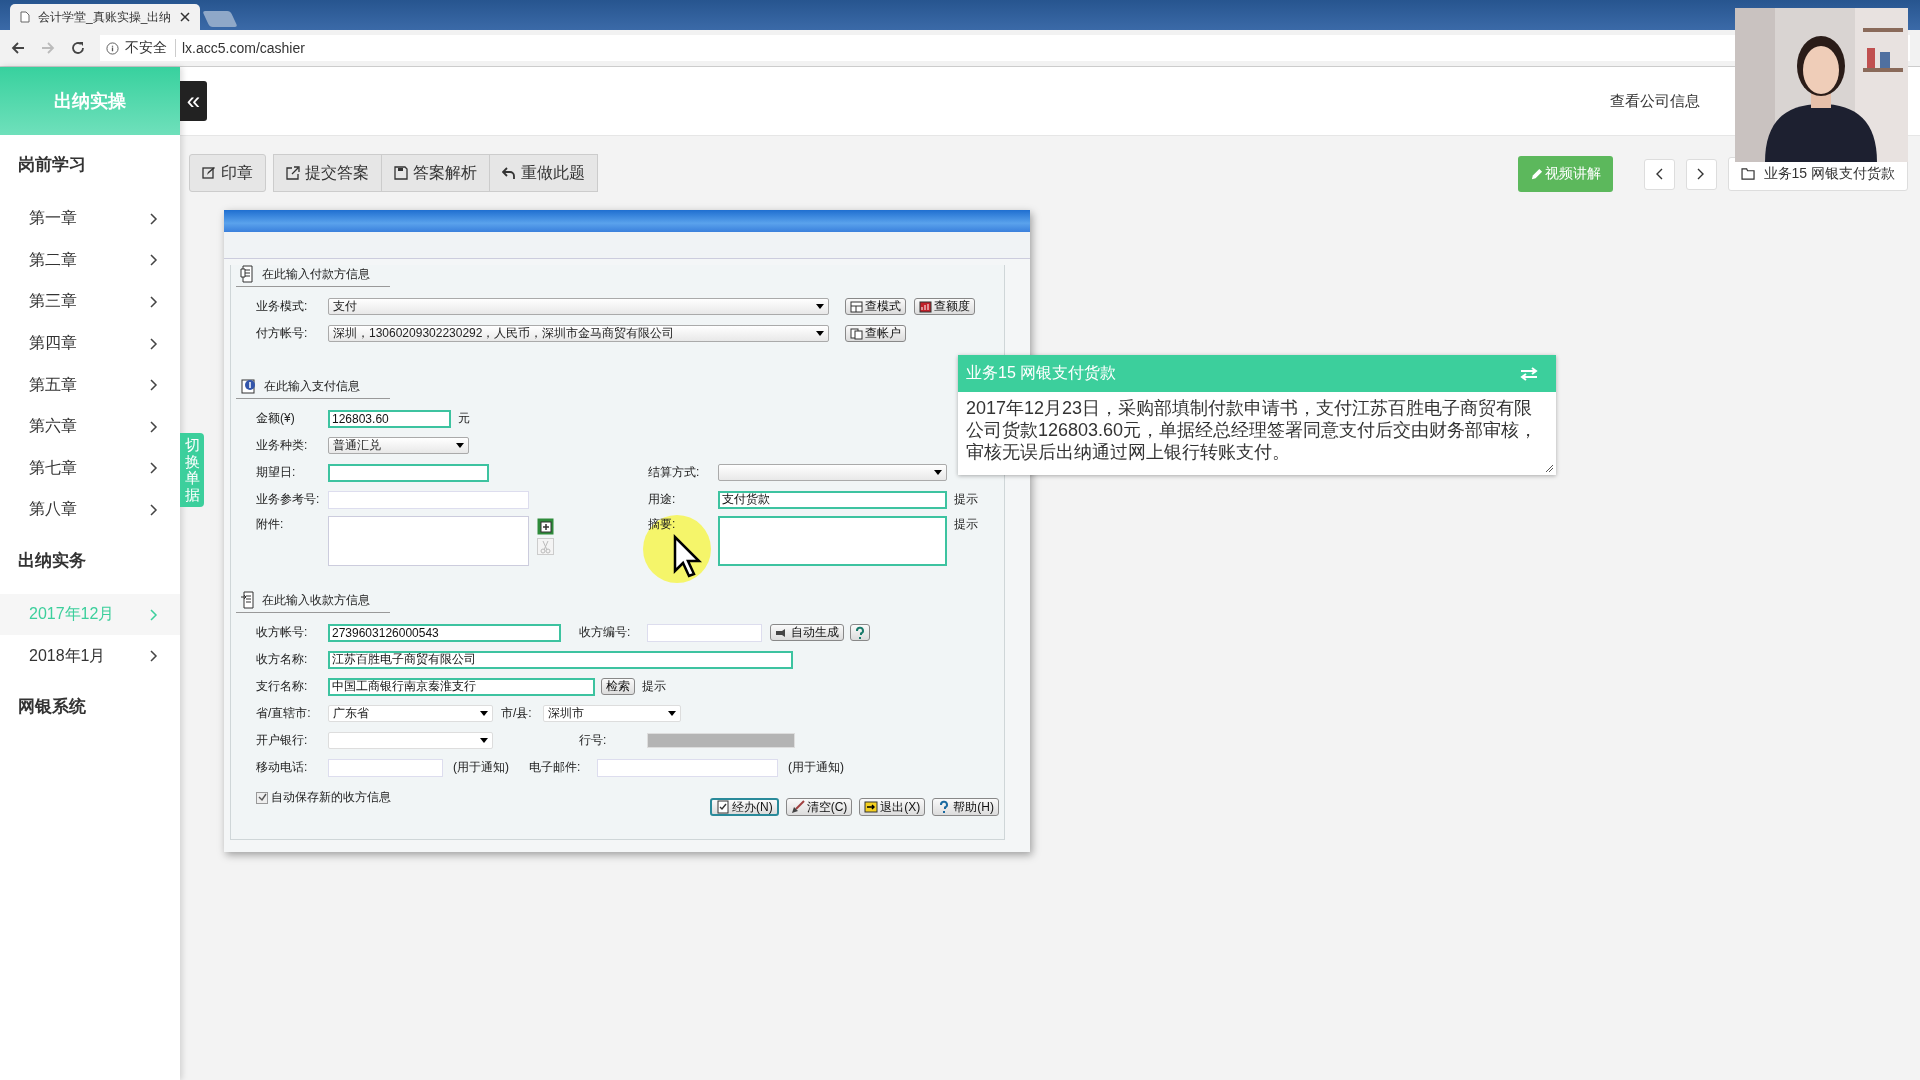 The height and width of the screenshot is (1080, 1920). What do you see at coordinates (282, 445) in the screenshot?
I see `field-label: 业务种类:` at bounding box center [282, 445].